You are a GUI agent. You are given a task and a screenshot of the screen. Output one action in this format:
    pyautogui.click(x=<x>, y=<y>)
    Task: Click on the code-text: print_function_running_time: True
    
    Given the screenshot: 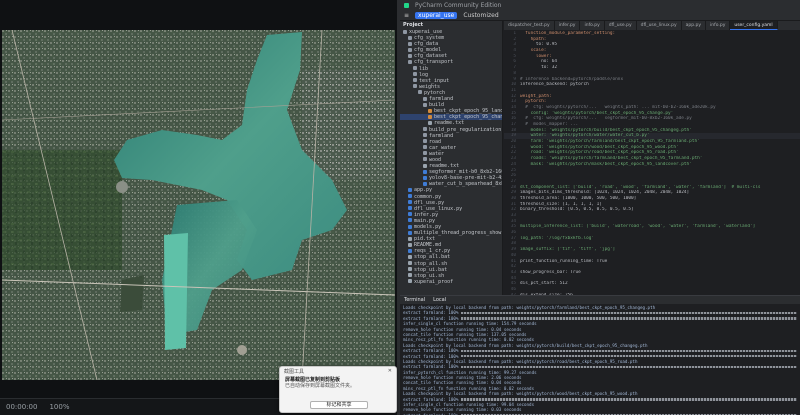 What is the action you would take?
    pyautogui.click(x=564, y=261)
    